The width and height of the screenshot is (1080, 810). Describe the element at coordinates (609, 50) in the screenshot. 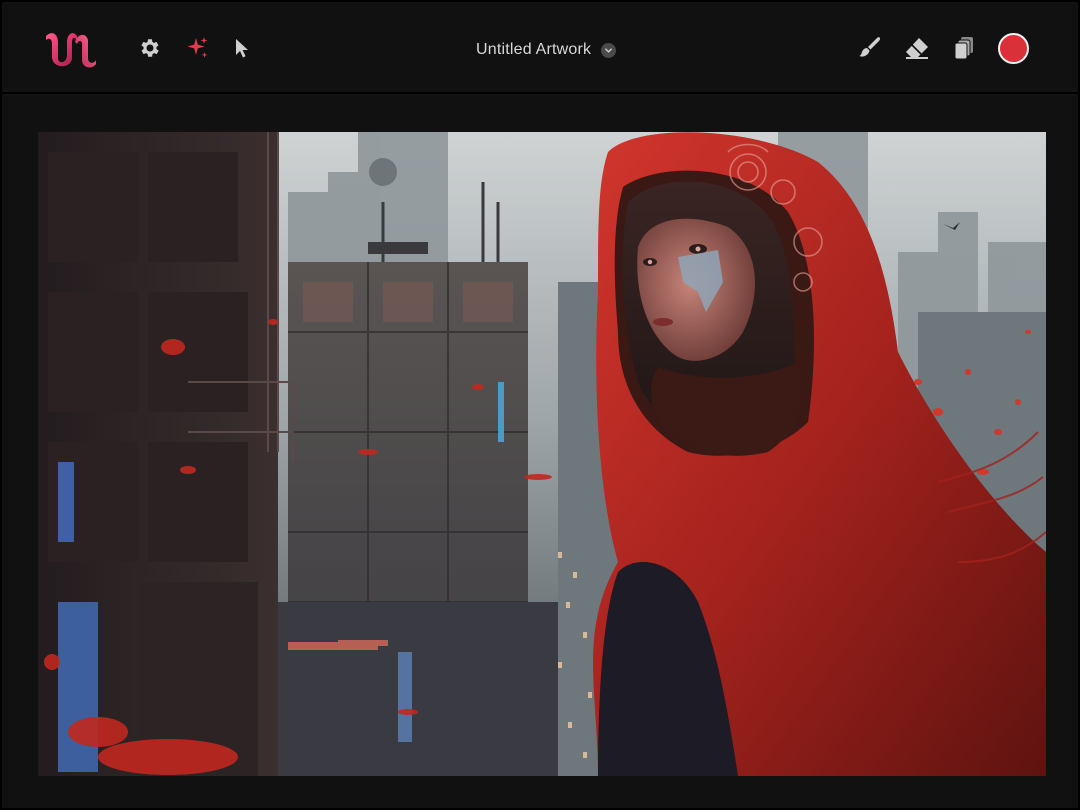

I see `chevron-down-icon` at that location.